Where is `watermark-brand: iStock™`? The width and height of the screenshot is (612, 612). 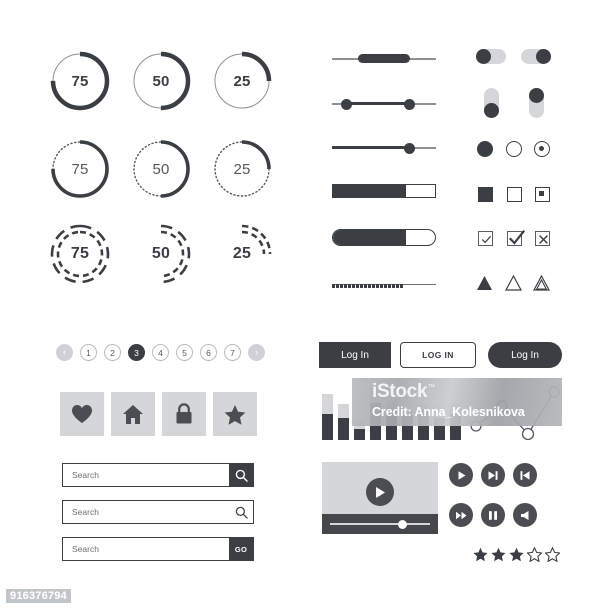
watermark-brand: iStock™ is located at coordinates (403, 391).